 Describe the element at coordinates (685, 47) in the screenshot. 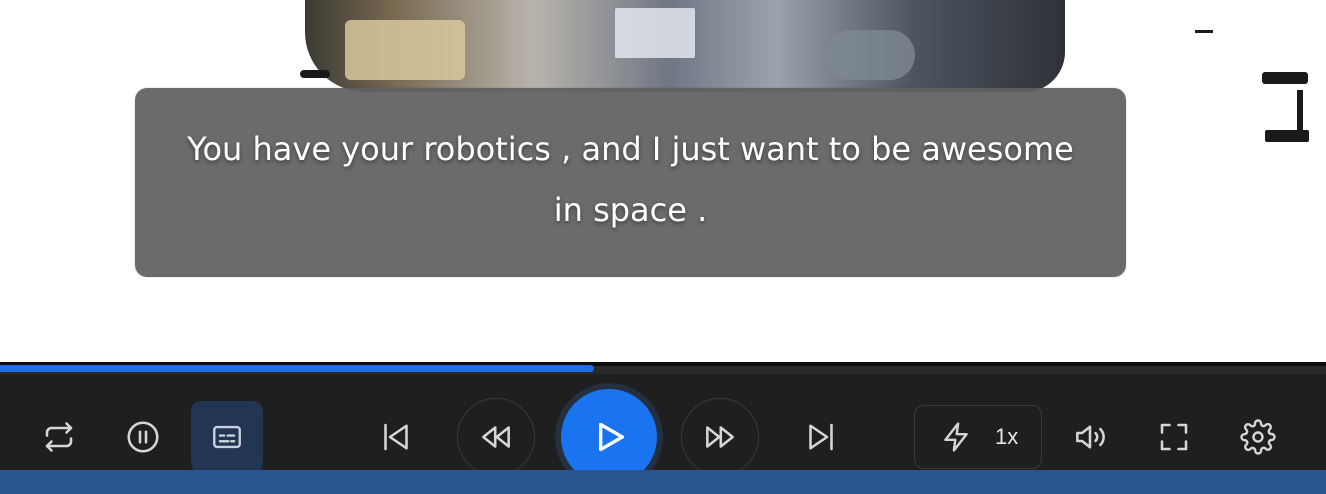

I see `video-scene-image` at that location.